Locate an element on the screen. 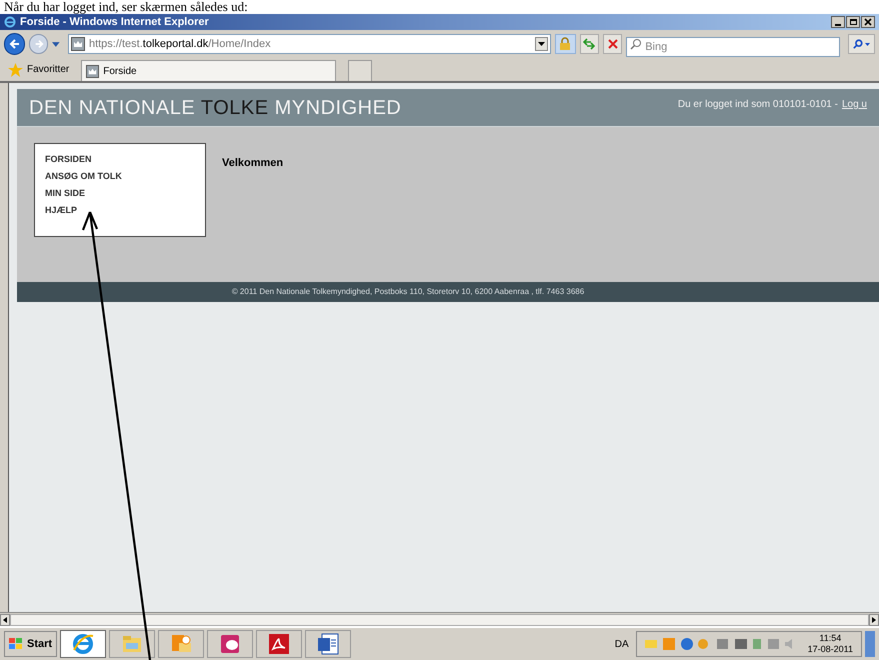 The width and height of the screenshot is (879, 660). menu-link: HJÆLP is located at coordinates (61, 210).